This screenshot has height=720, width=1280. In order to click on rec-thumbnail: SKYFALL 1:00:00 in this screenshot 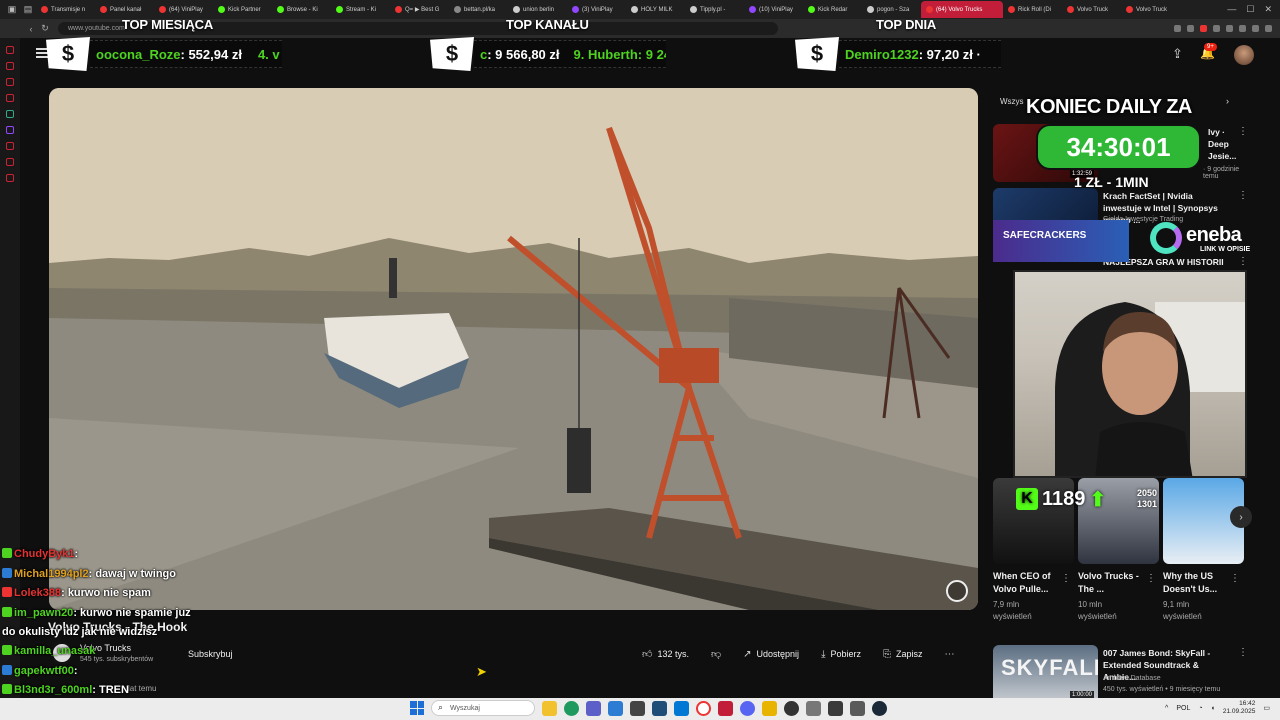, I will do `click(1045, 674)`.